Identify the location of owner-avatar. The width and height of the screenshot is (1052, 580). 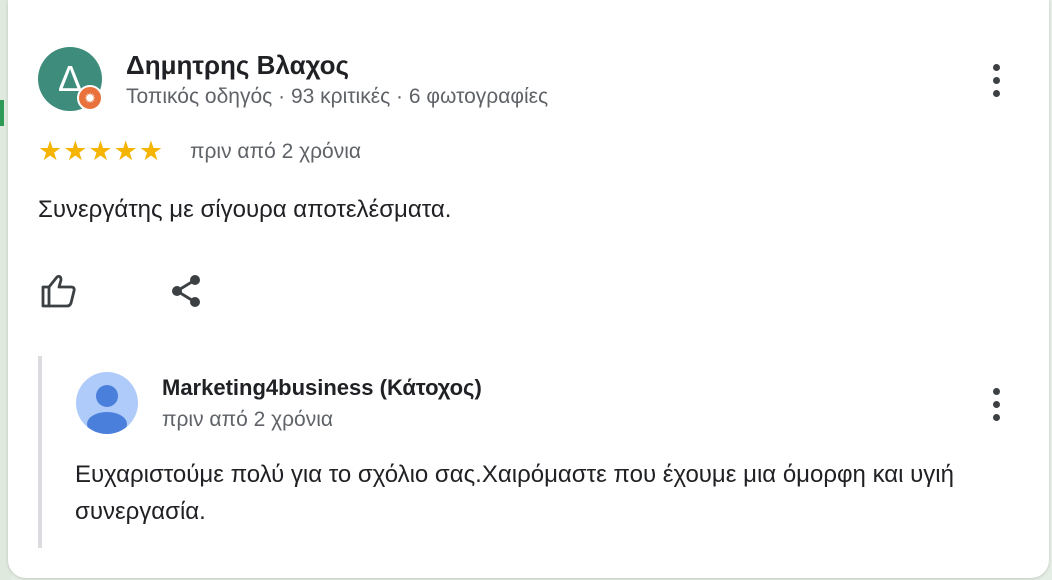
(107, 403).